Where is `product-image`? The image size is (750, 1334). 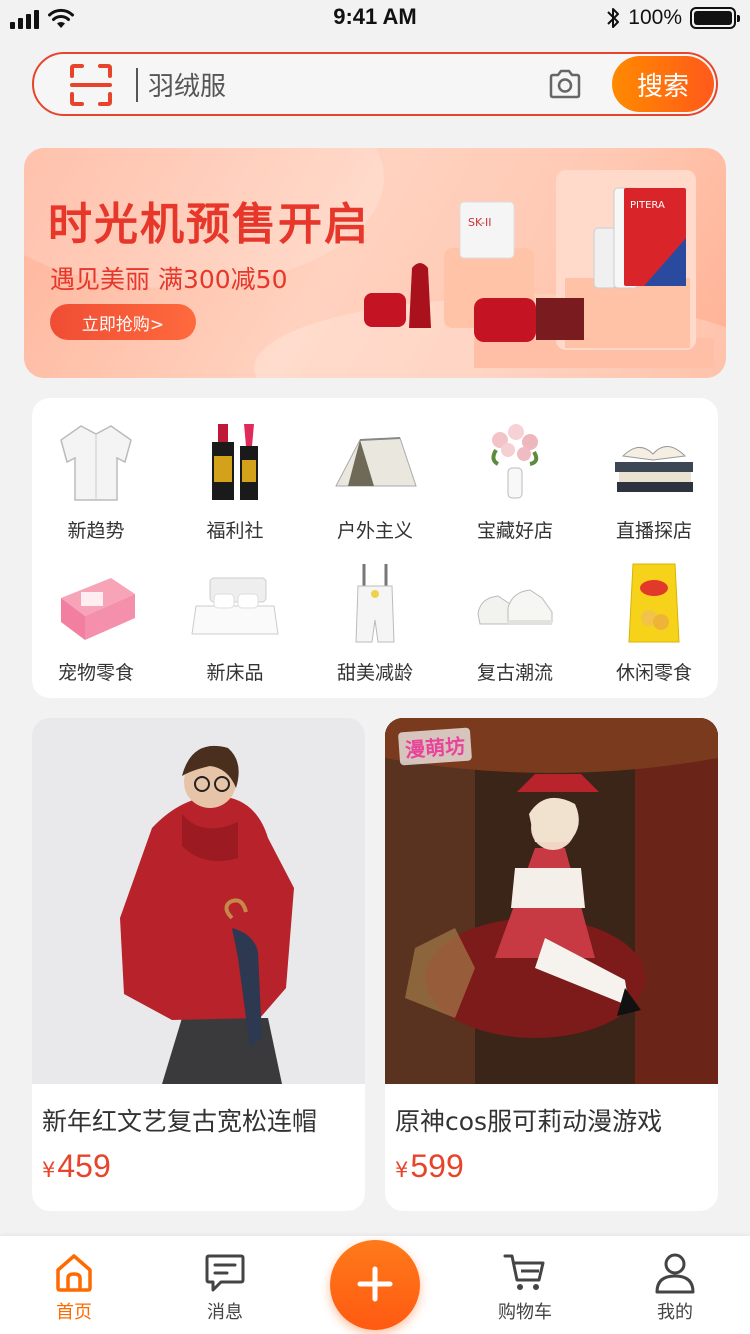
product-image is located at coordinates (198, 901).